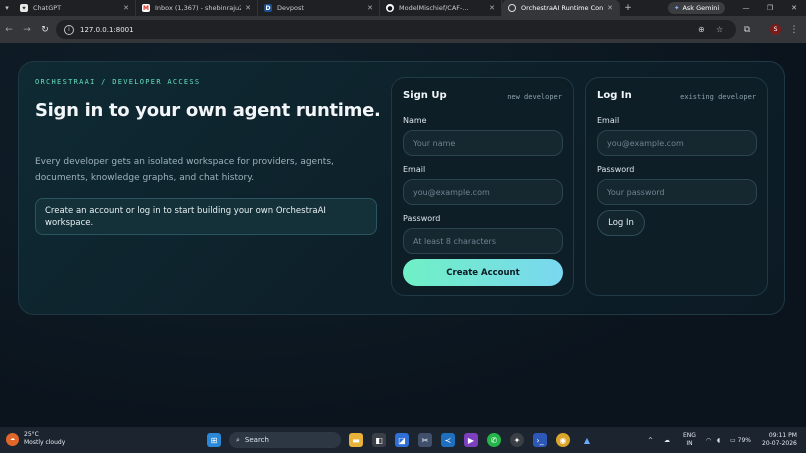 The height and width of the screenshot is (453, 806). Describe the element at coordinates (448, 440) in the screenshot. I see `vscode-icon: ≺` at that location.